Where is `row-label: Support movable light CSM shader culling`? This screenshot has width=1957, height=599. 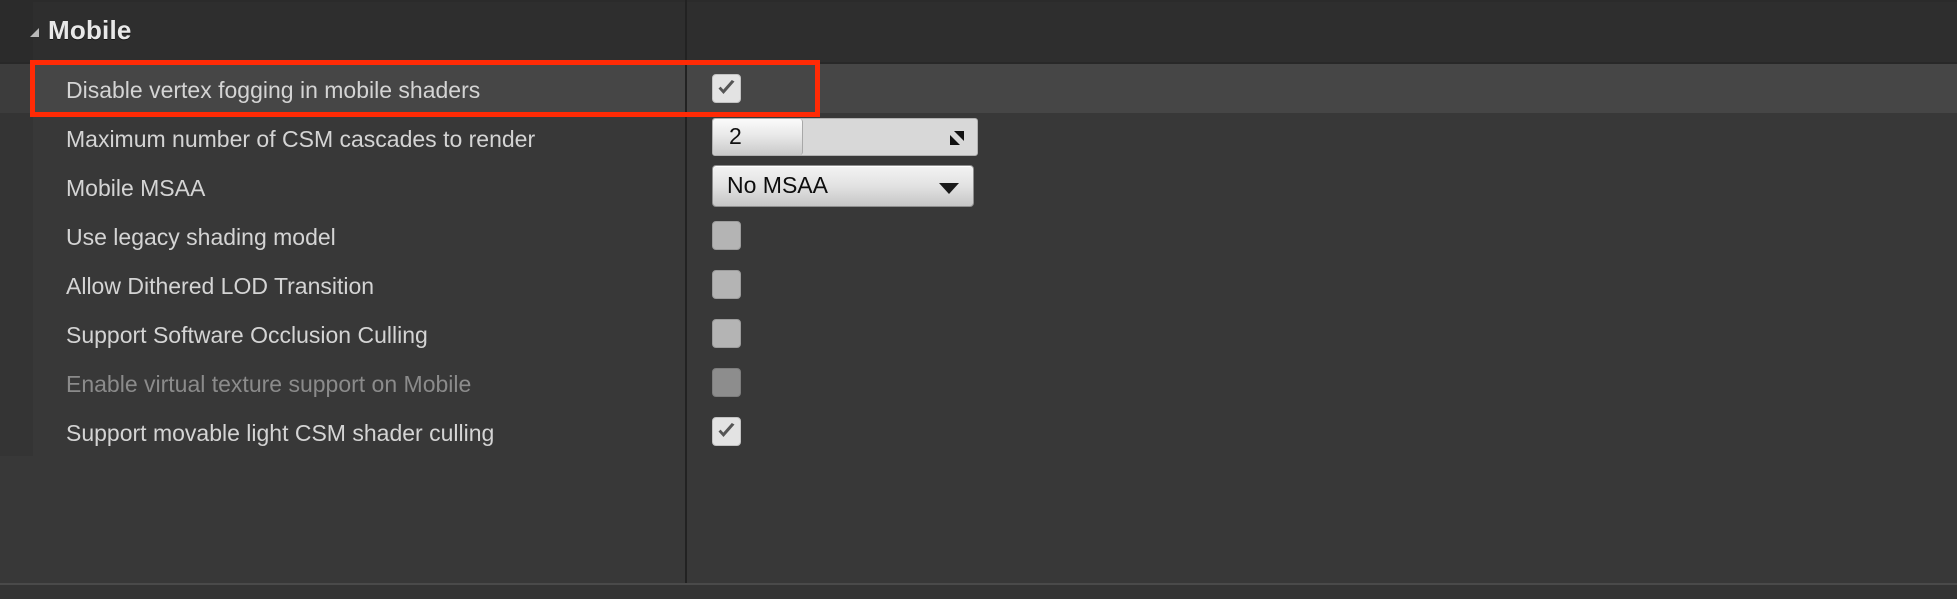
row-label: Support movable light CSM shader culling is located at coordinates (280, 433).